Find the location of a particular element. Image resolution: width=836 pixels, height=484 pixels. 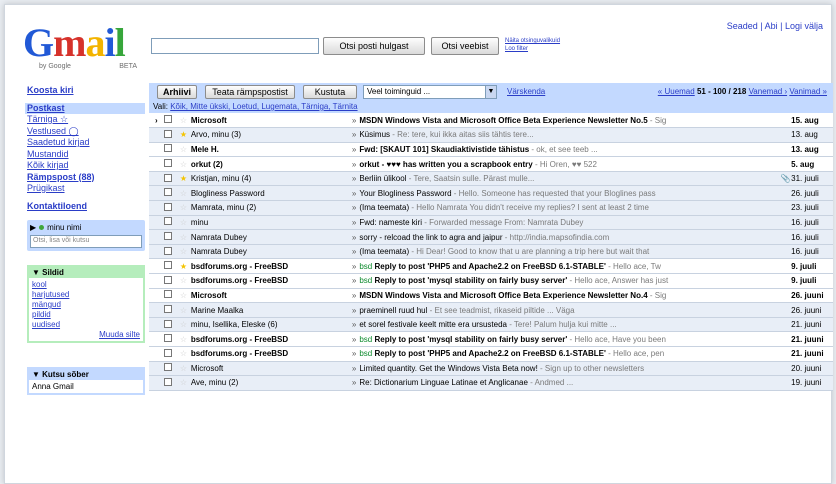

label-item: uudised is located at coordinates (86, 325).